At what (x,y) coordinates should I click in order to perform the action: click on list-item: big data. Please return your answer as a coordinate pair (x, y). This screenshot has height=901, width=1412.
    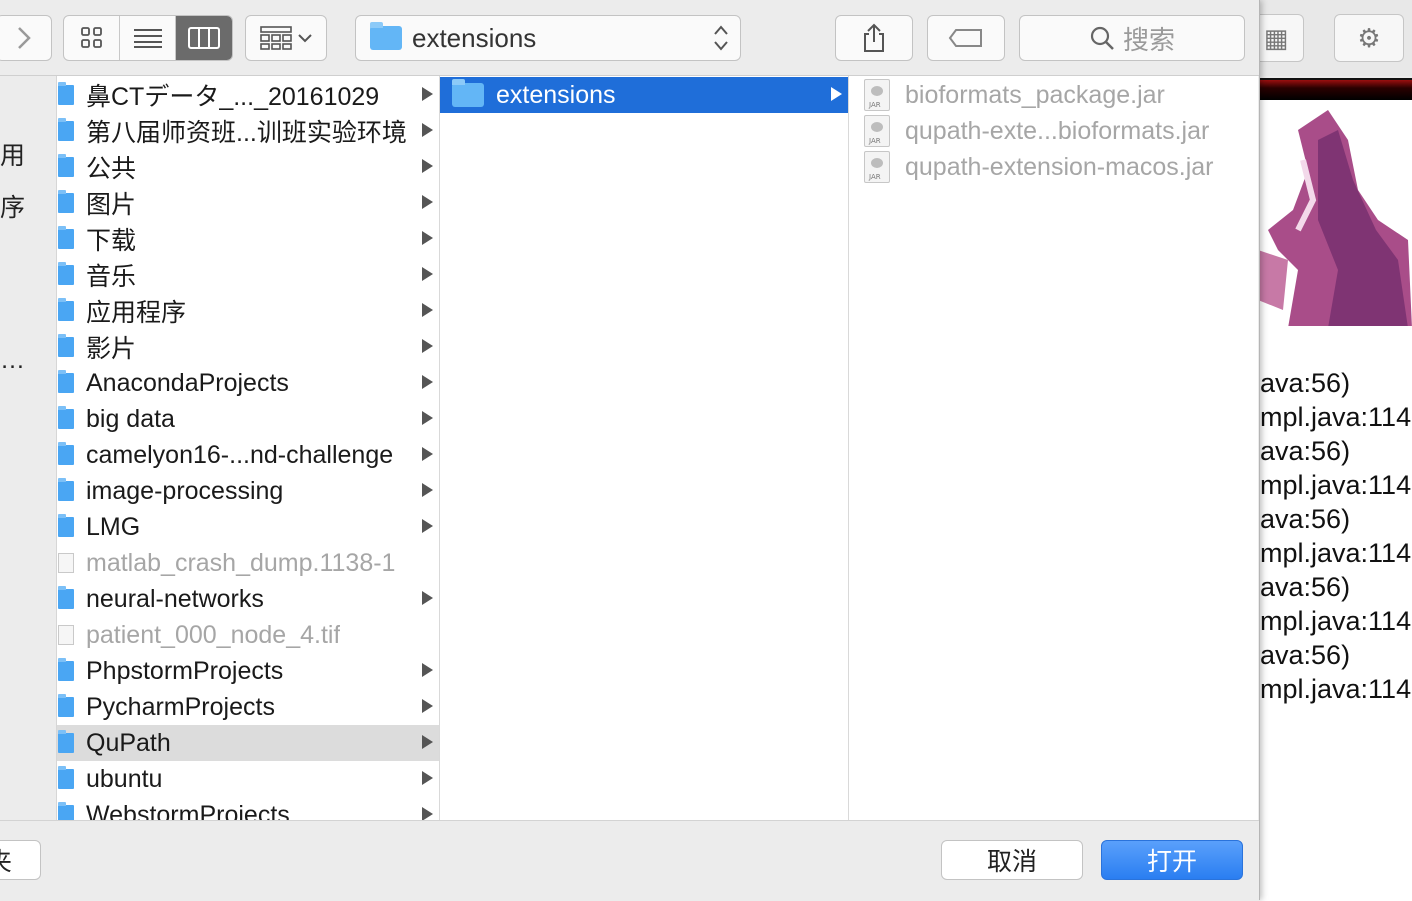
    Looking at the image, I should click on (248, 419).